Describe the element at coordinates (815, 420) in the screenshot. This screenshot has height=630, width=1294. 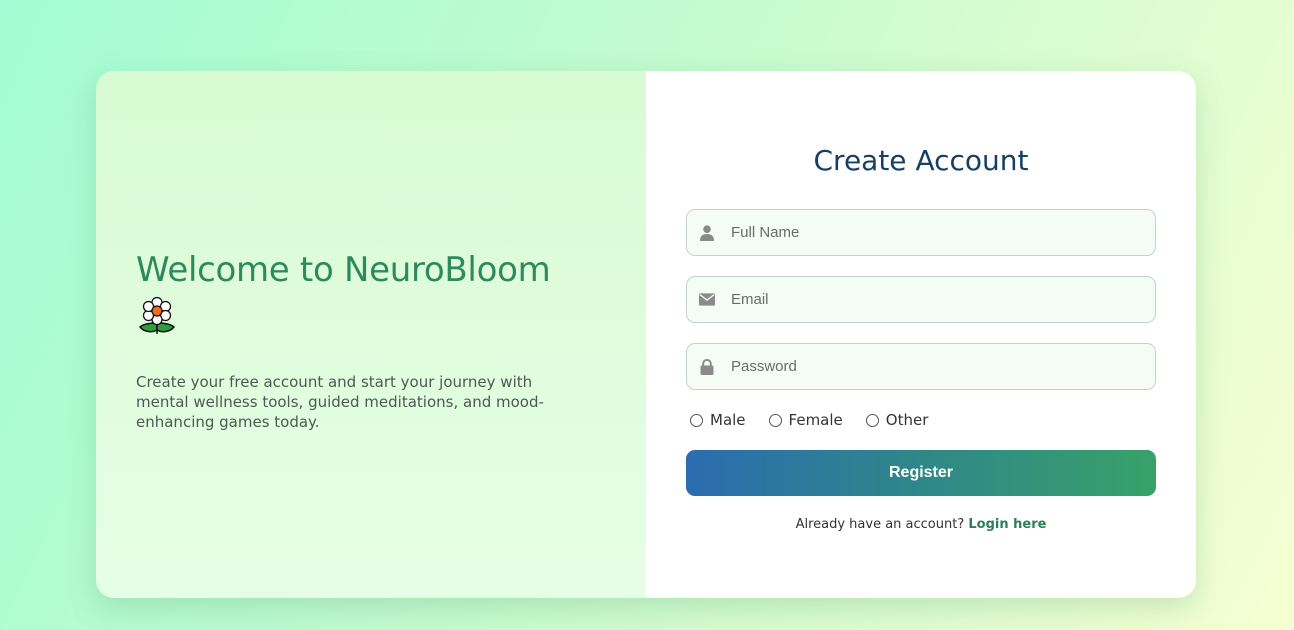
I see `gender-label-female: Female` at that location.